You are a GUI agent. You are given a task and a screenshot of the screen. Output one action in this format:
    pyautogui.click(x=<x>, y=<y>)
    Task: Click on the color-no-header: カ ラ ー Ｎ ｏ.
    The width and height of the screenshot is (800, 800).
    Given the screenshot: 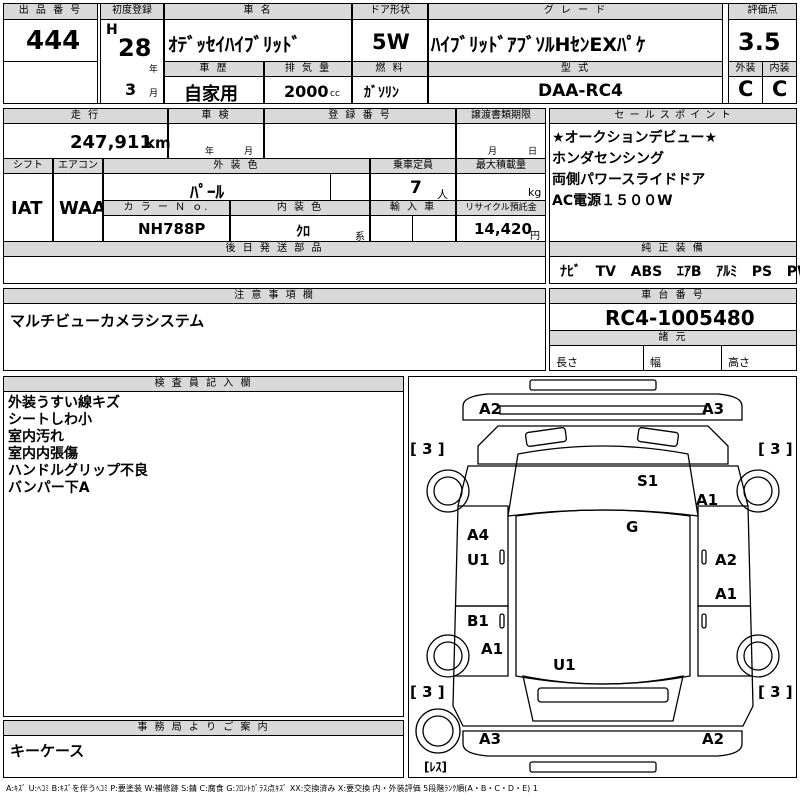 What is the action you would take?
    pyautogui.click(x=166, y=208)
    